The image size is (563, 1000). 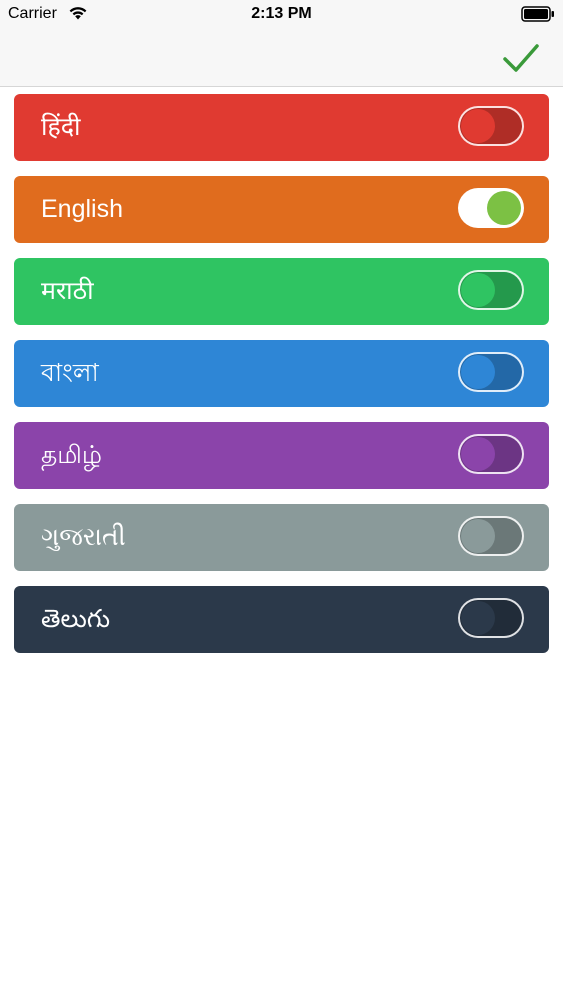 What do you see at coordinates (281, 209) in the screenshot?
I see `language-row: English` at bounding box center [281, 209].